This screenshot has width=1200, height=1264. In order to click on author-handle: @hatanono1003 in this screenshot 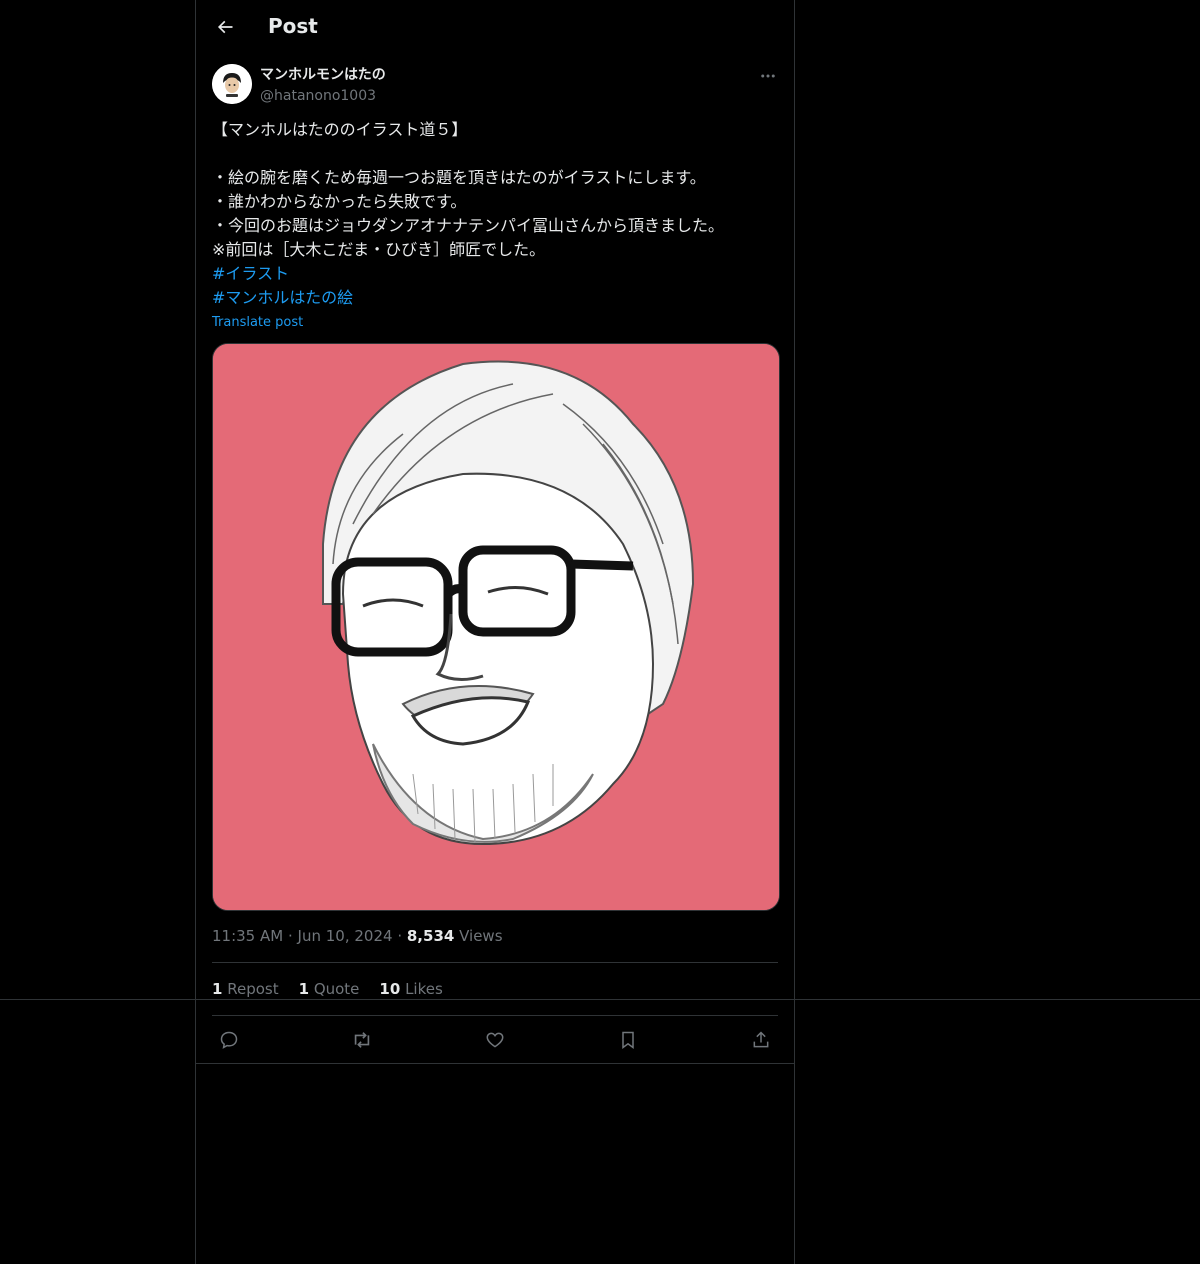, I will do `click(318, 96)`.